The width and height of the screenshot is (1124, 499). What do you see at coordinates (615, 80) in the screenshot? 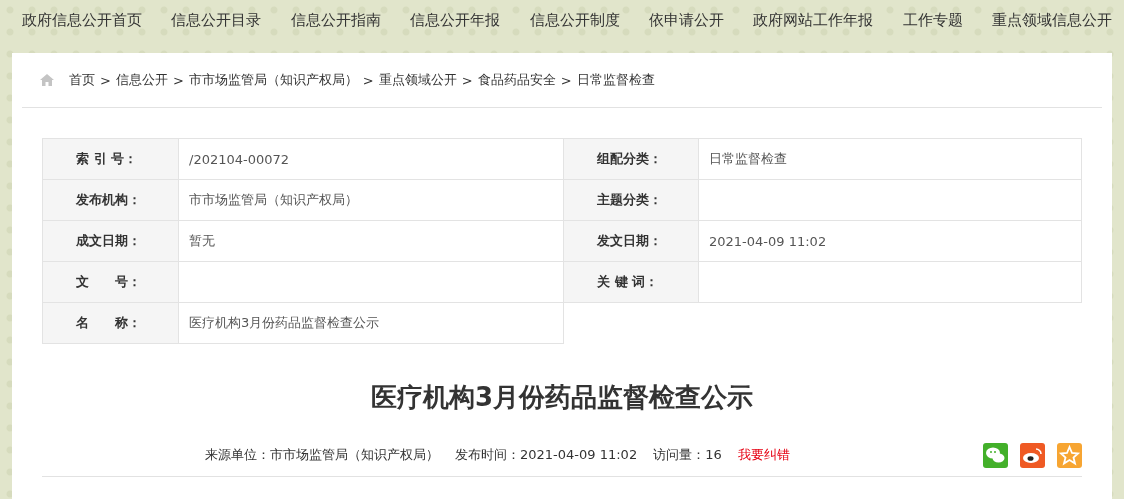
I see `breadcrumb-link: 日常监督检查` at bounding box center [615, 80].